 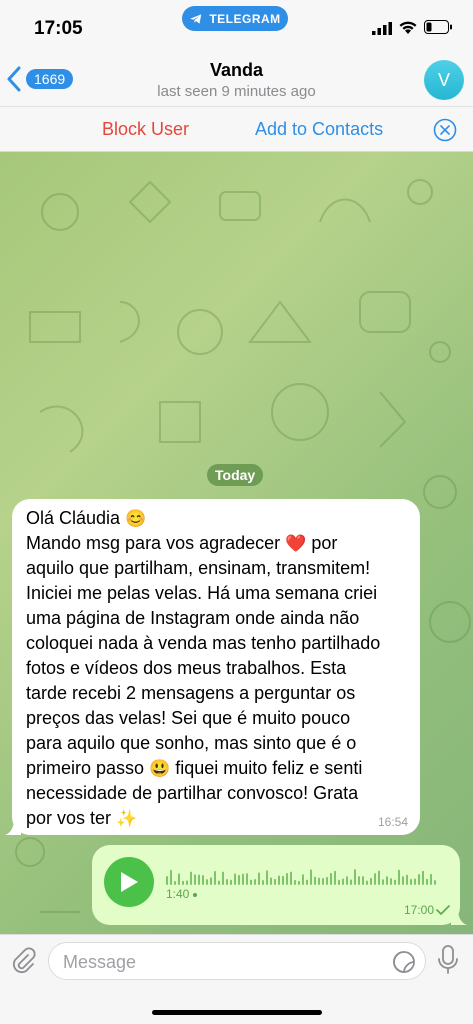 I want to click on contact-action-bar: Block User Add to Contacts, so click(x=236, y=129).